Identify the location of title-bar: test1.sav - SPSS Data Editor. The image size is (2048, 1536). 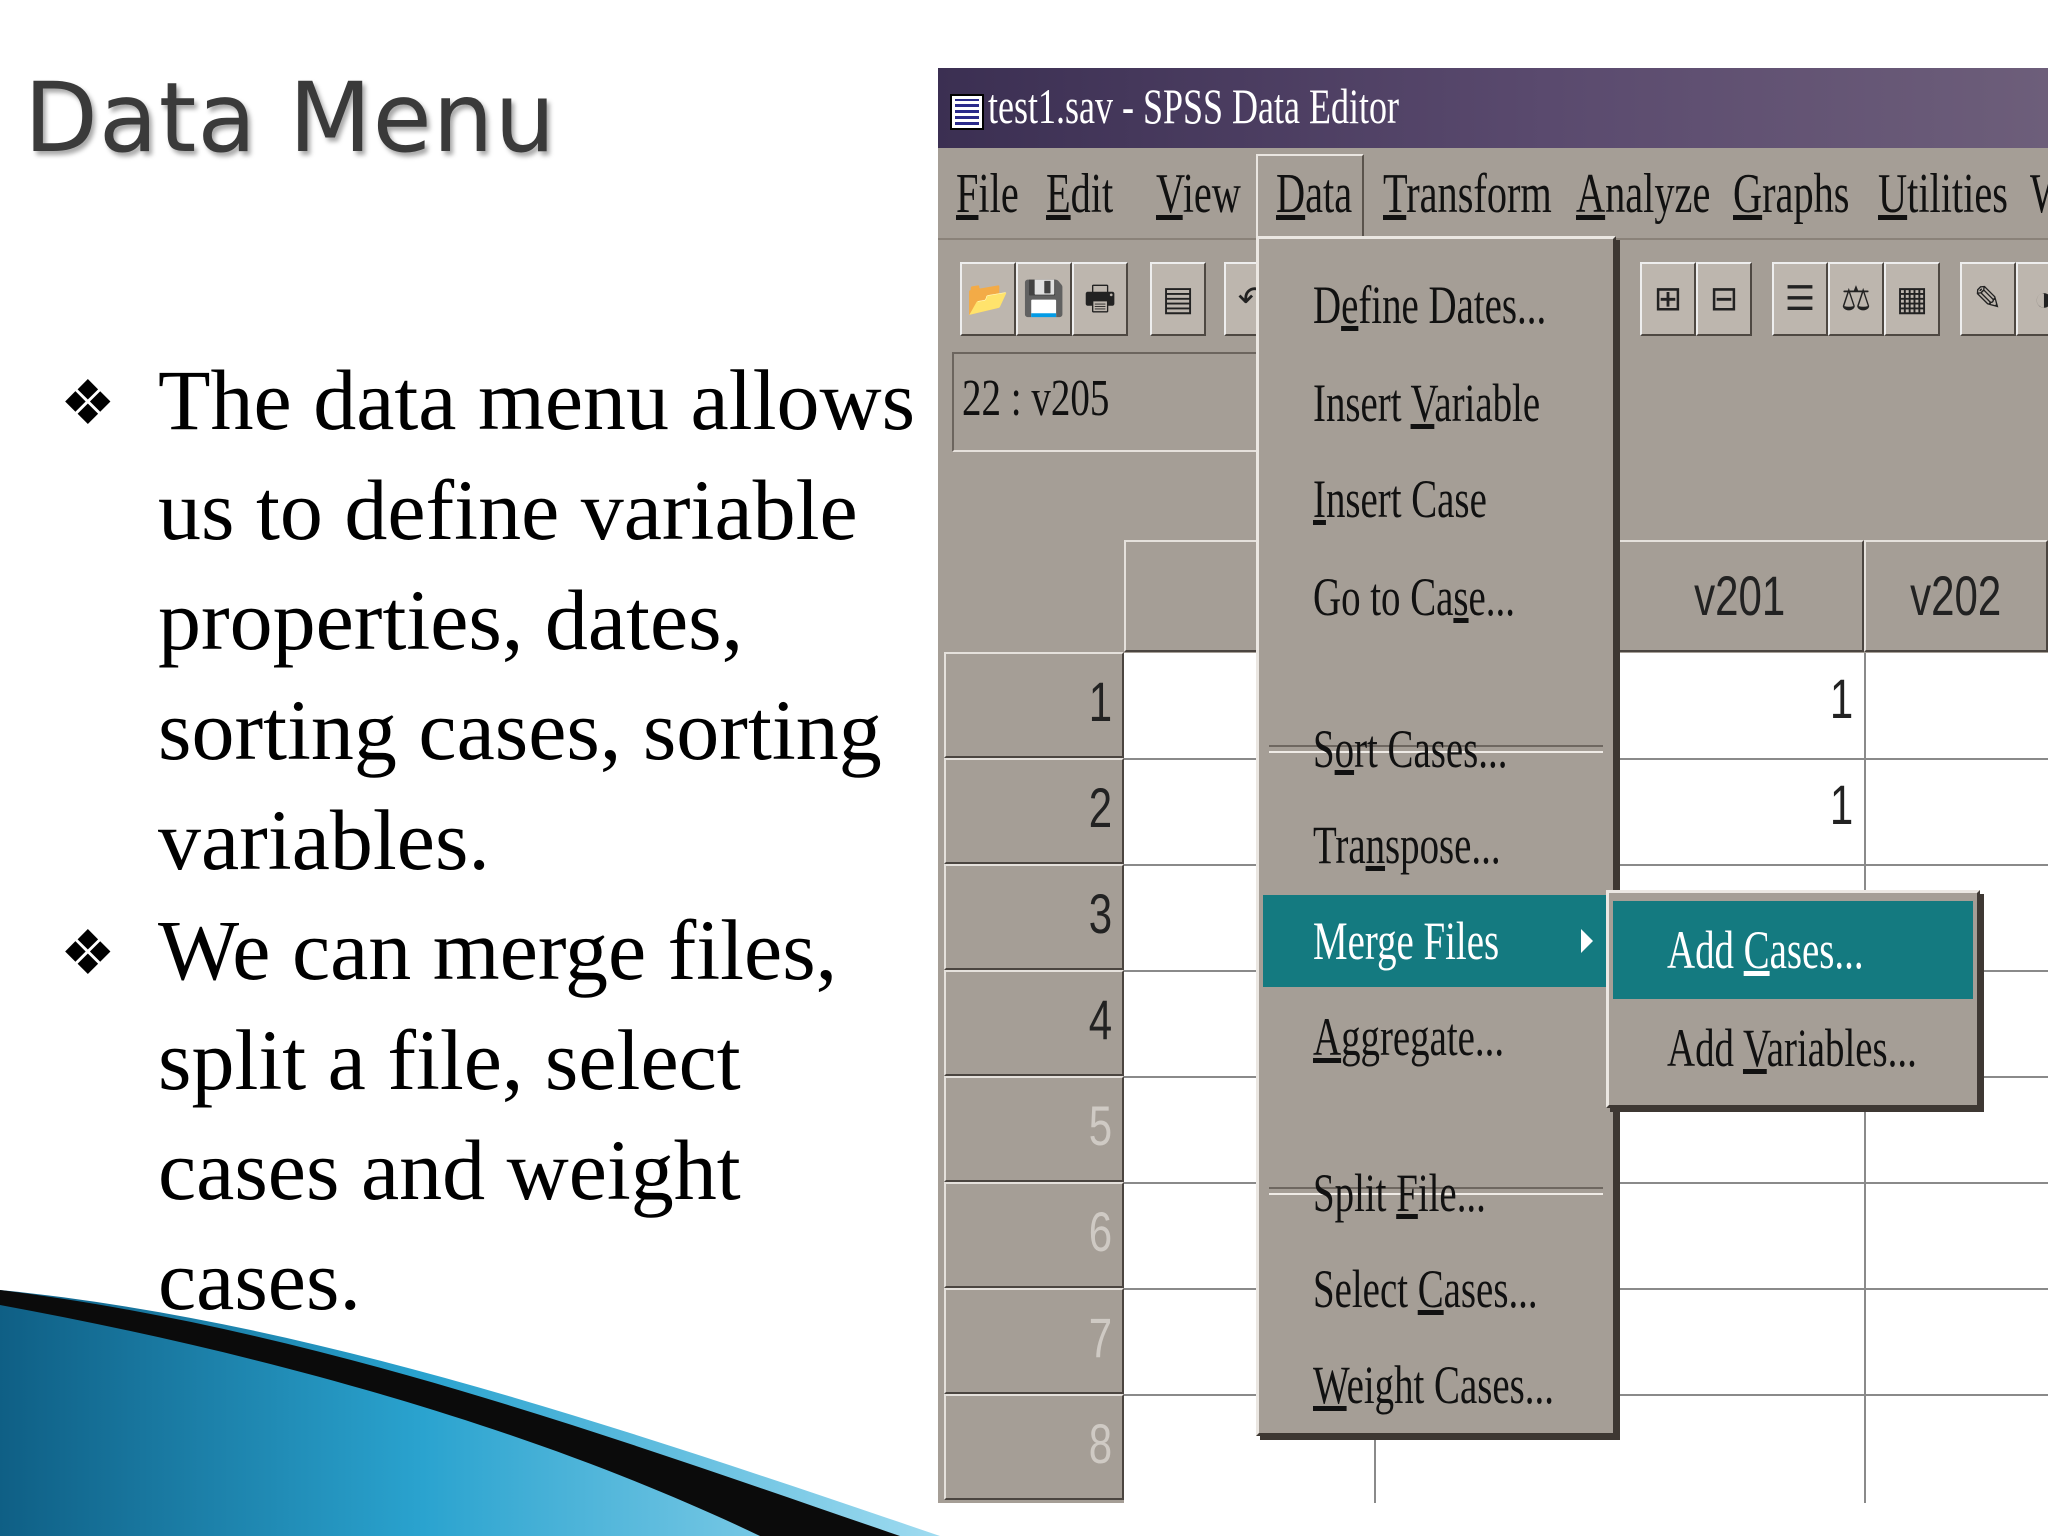
(1493, 108).